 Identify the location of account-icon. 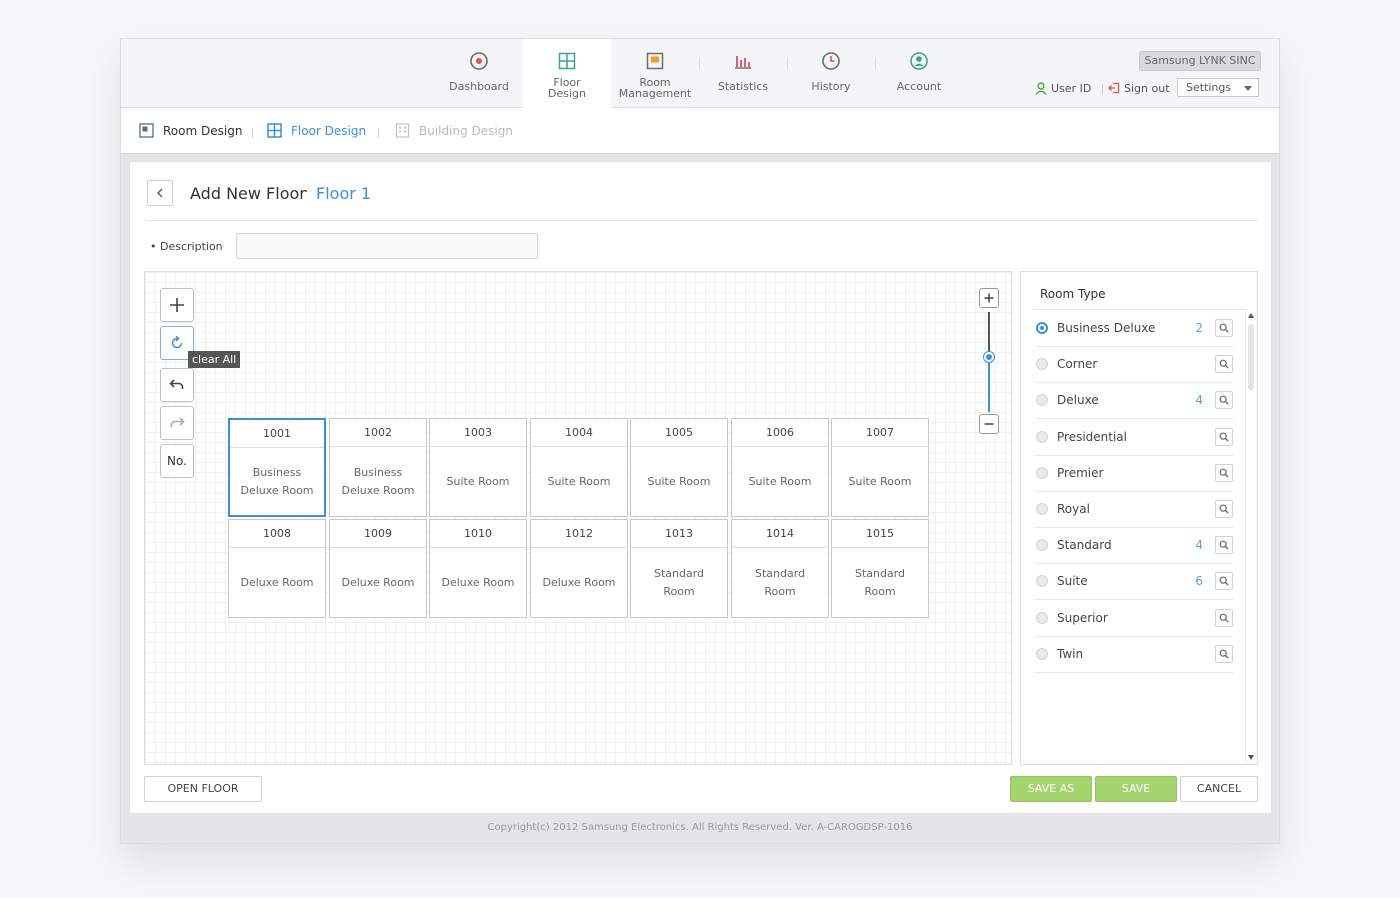
(919, 61).